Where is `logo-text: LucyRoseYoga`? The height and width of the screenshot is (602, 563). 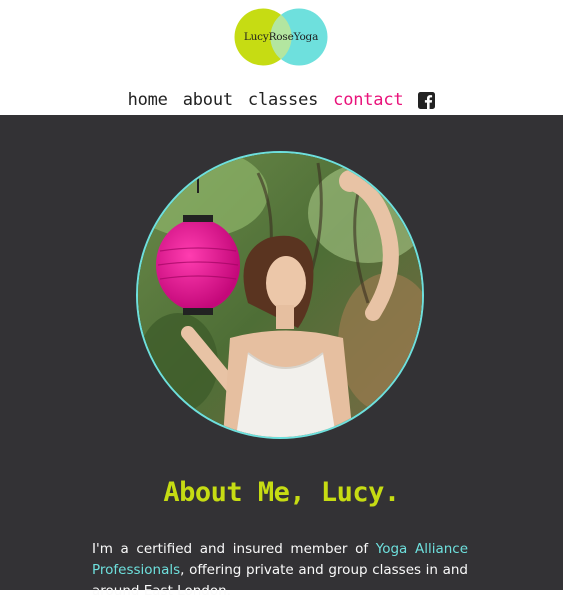 logo-text: LucyRoseYoga is located at coordinates (281, 37).